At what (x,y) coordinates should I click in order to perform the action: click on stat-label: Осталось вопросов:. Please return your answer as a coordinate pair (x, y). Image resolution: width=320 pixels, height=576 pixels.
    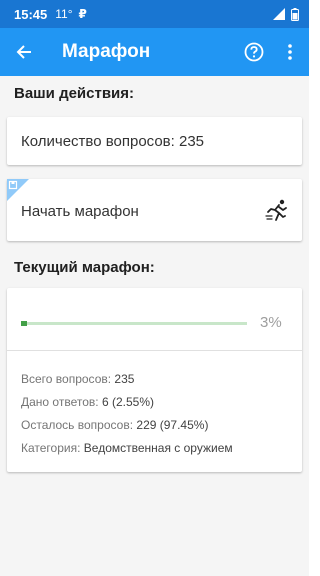
    Looking at the image, I should click on (77, 425).